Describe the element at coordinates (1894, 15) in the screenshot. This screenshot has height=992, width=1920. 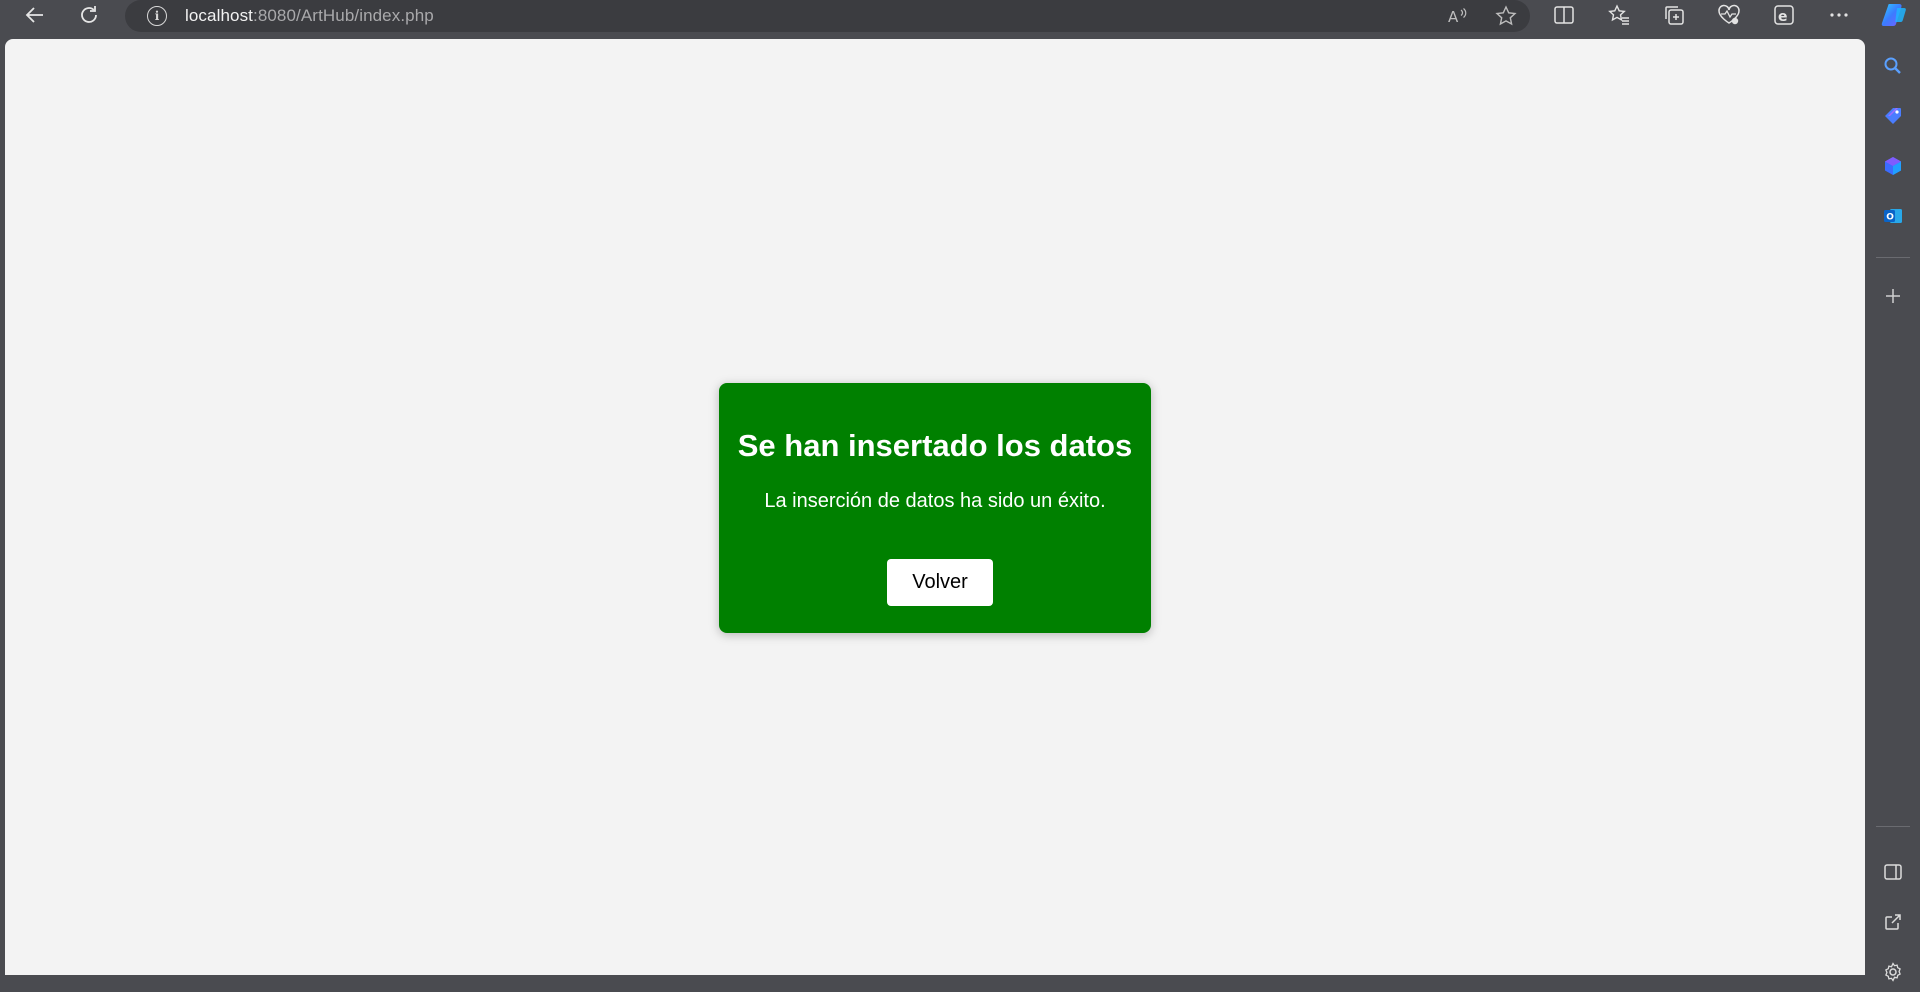
I see `copilot-icon` at that location.